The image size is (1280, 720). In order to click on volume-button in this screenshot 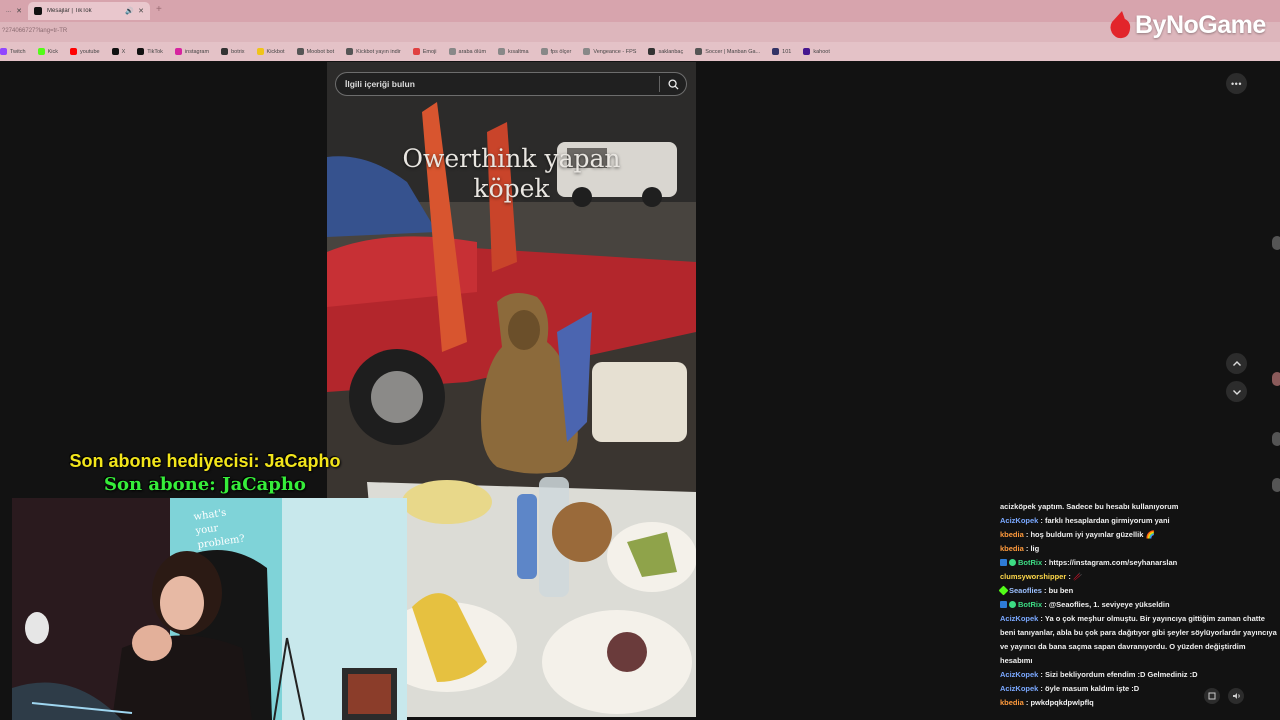, I will do `click(1236, 696)`.